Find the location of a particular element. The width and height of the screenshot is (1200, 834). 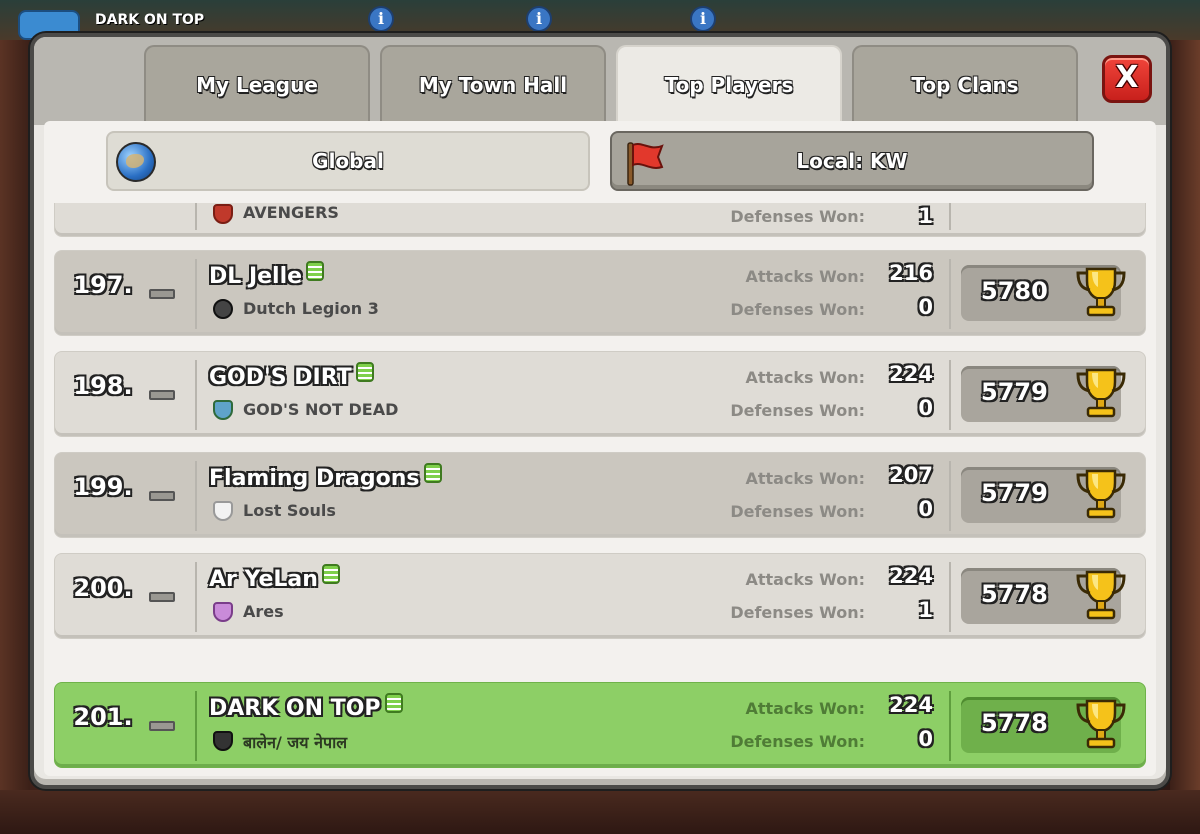

rank-number: 198. is located at coordinates (103, 386).